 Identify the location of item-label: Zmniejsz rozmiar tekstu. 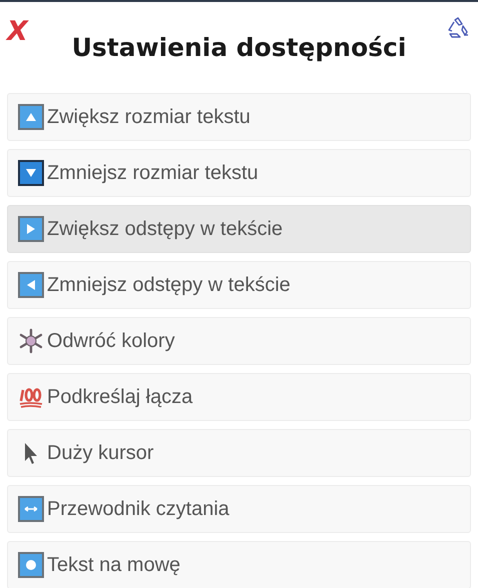
(152, 173).